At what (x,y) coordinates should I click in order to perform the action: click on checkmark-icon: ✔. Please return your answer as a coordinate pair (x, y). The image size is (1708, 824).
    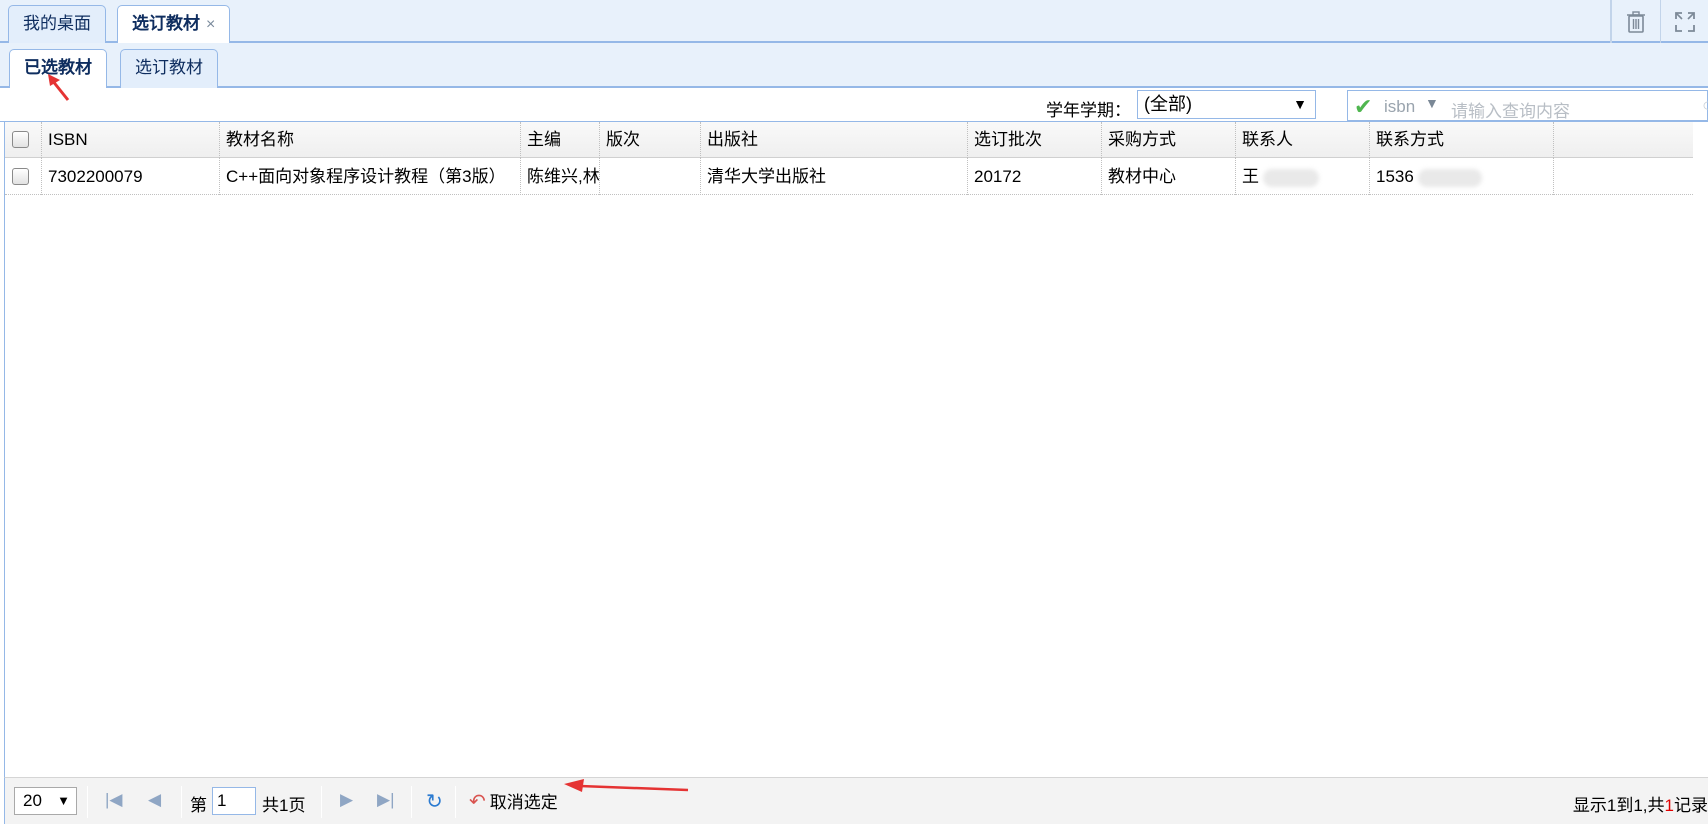
    Looking at the image, I should click on (1363, 106).